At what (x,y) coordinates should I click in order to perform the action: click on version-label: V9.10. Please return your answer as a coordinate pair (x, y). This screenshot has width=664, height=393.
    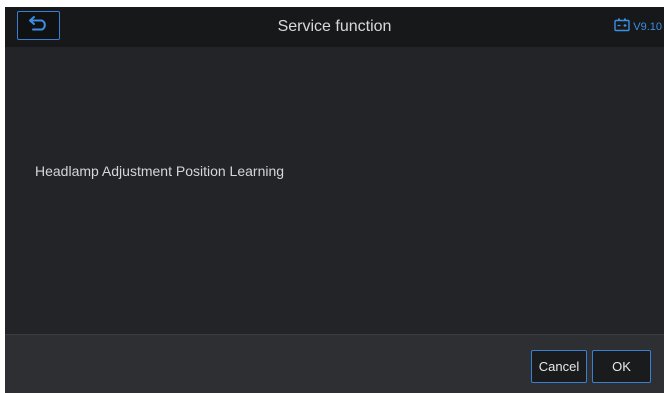
    Looking at the image, I should click on (647, 27).